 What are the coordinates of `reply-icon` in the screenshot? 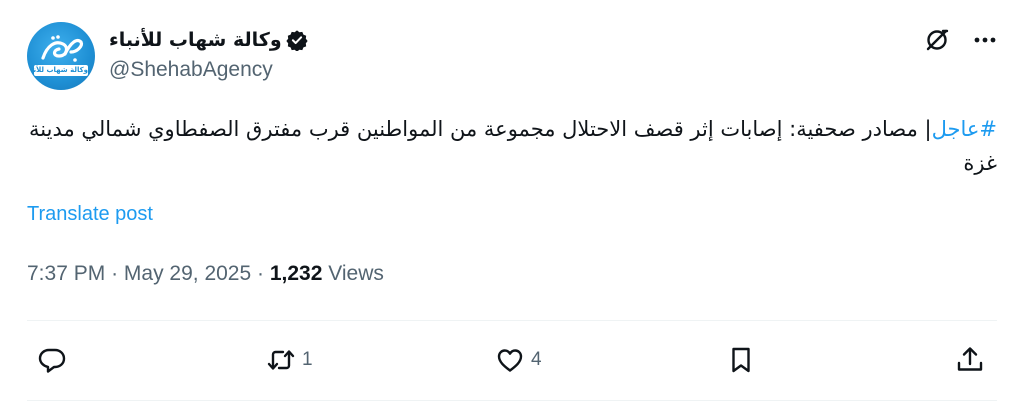 It's located at (52, 360).